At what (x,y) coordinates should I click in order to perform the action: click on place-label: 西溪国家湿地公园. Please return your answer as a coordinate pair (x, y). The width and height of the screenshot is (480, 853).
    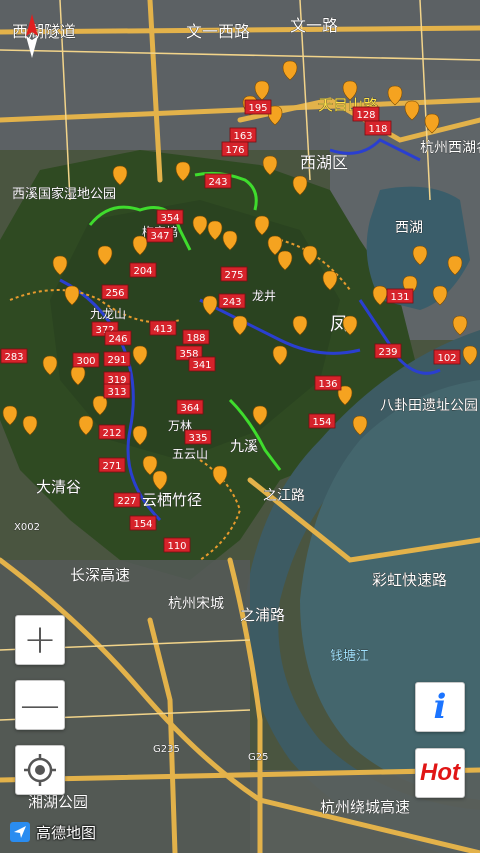
    Looking at the image, I should click on (64, 194).